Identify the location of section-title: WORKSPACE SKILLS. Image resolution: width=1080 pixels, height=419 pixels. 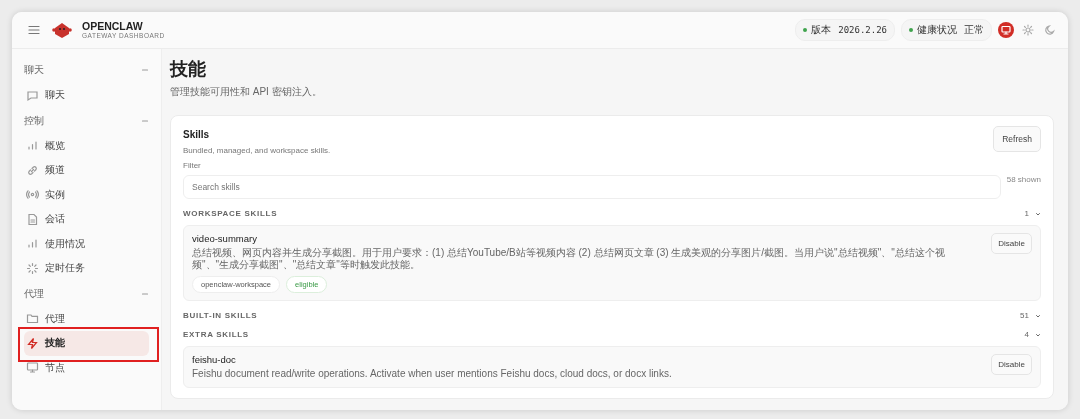
(230, 213).